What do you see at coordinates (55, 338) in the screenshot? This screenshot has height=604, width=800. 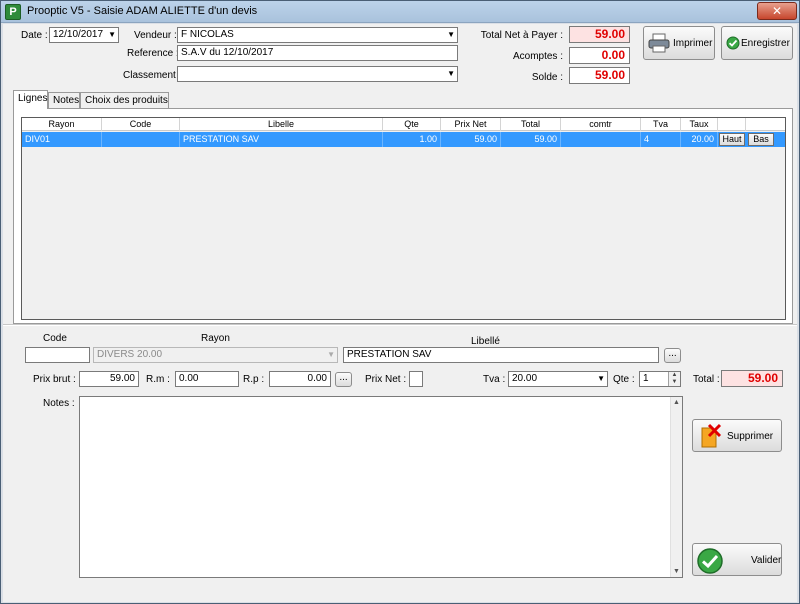 I see `code-label: Code` at bounding box center [55, 338].